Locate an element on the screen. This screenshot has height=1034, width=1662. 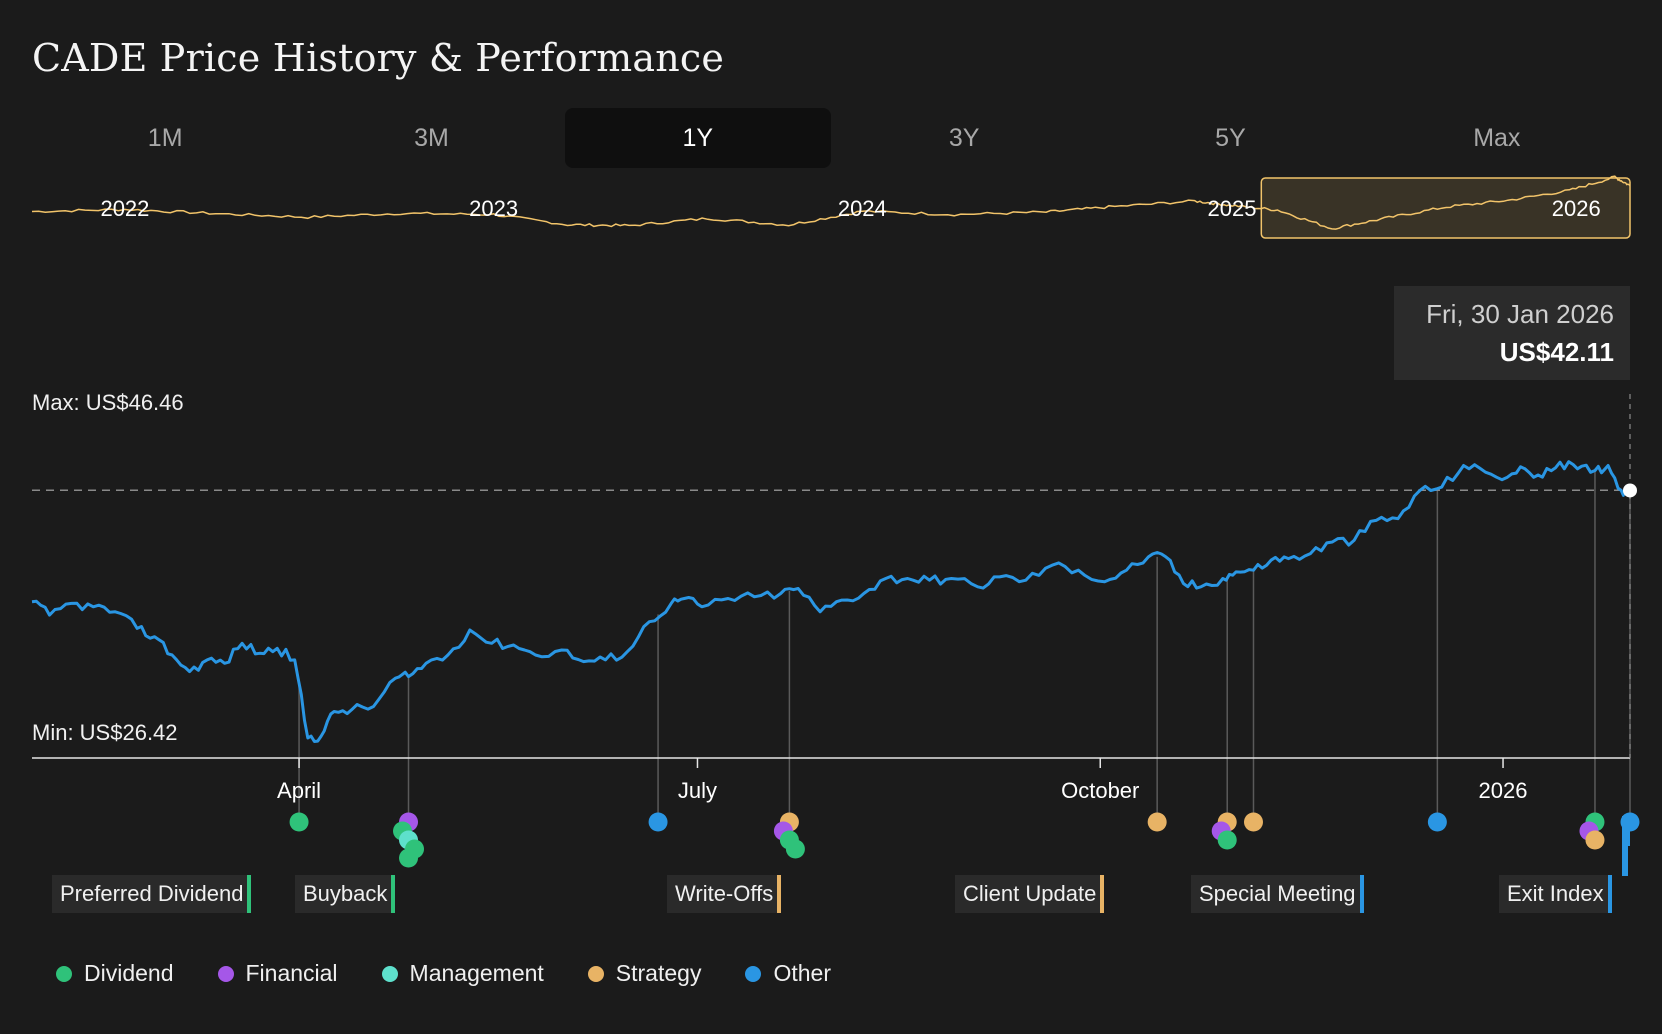
event-label-write-offs: Write-Offs is located at coordinates (724, 894).